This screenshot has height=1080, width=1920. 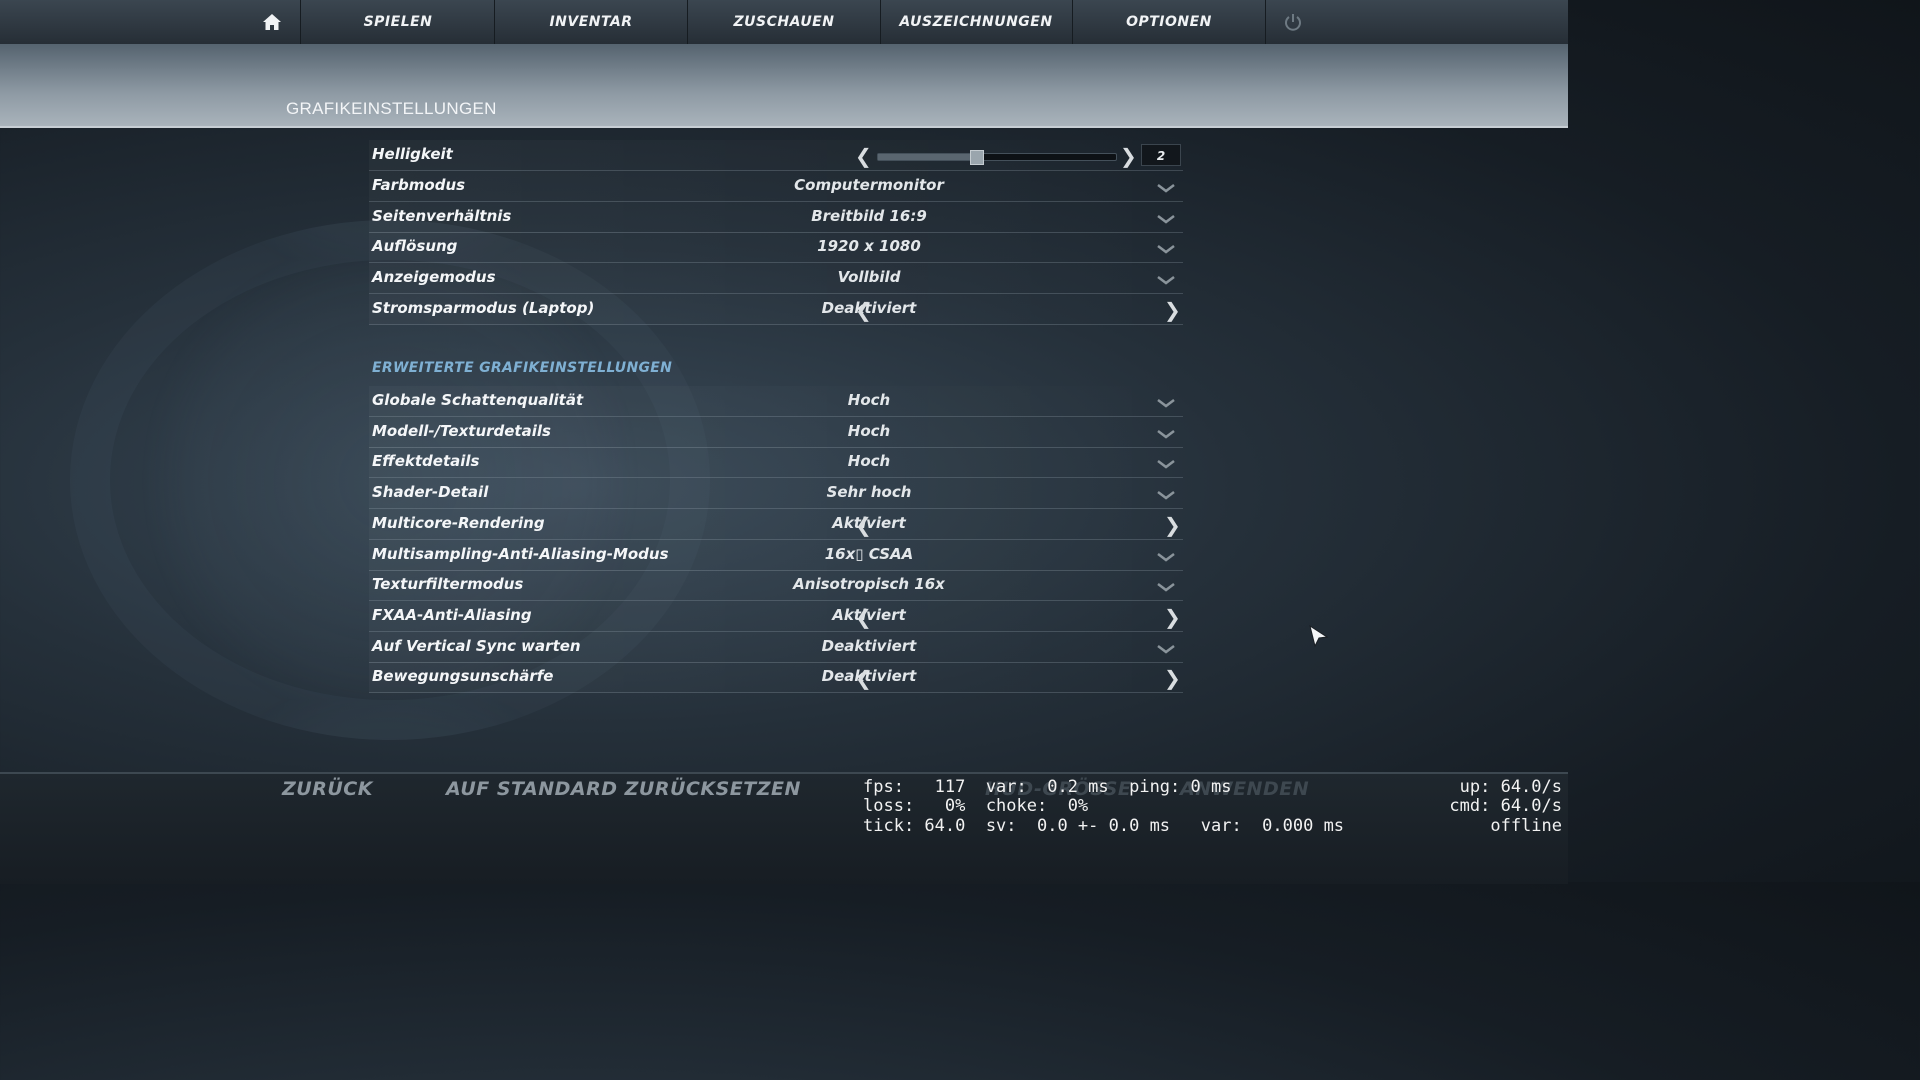 I want to click on setting-label: Helligkeit, so click(x=412, y=154).